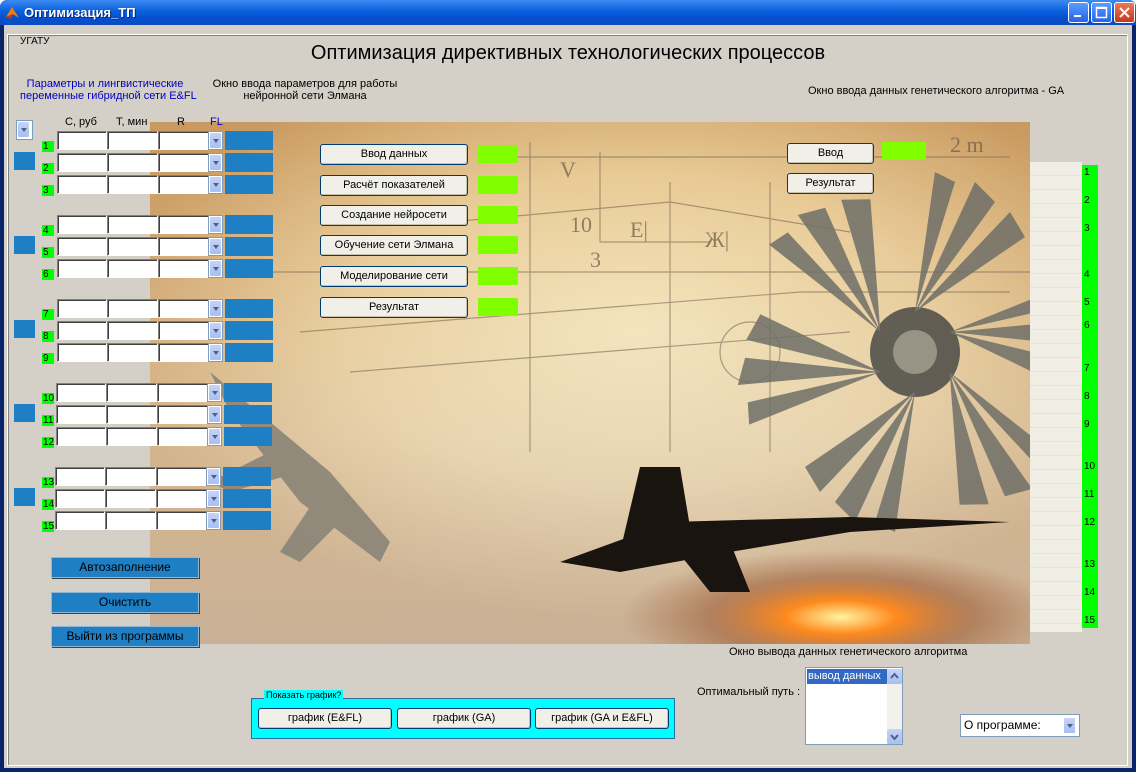 Image resolution: width=1136 pixels, height=772 pixels. Describe the element at coordinates (894, 736) in the screenshot. I see `scroll-down-icon` at that location.